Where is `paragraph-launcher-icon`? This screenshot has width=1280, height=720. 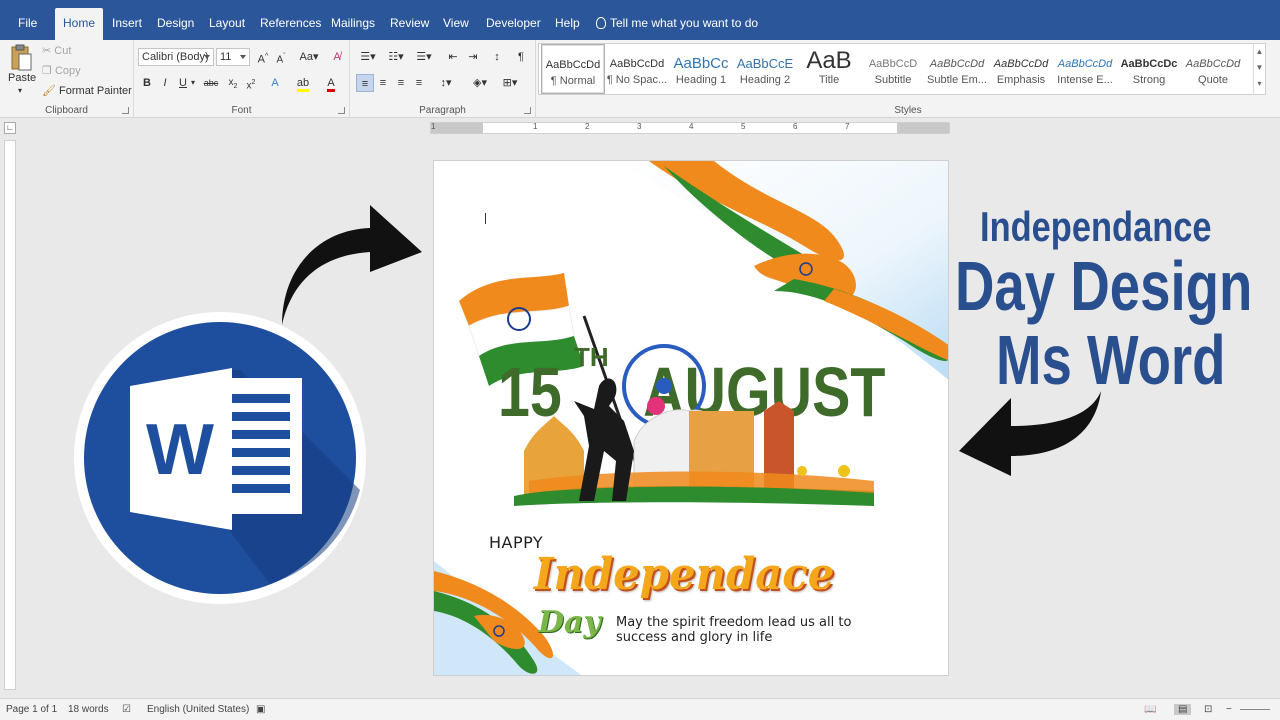 paragraph-launcher-icon is located at coordinates (527, 110).